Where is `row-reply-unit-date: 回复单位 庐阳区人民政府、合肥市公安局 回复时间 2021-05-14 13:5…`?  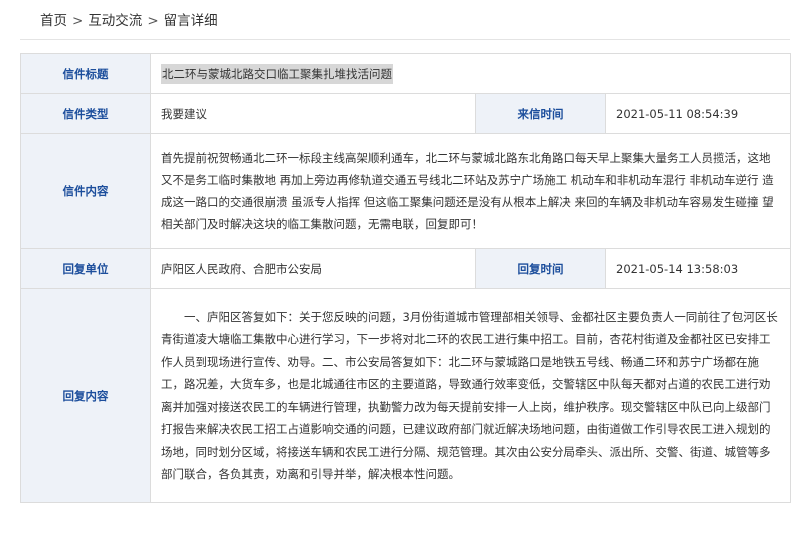 row-reply-unit-date: 回复单位 庐阳区人民政府、合肥市公安局 回复时间 2021-05-14 13:5… is located at coordinates (406, 268).